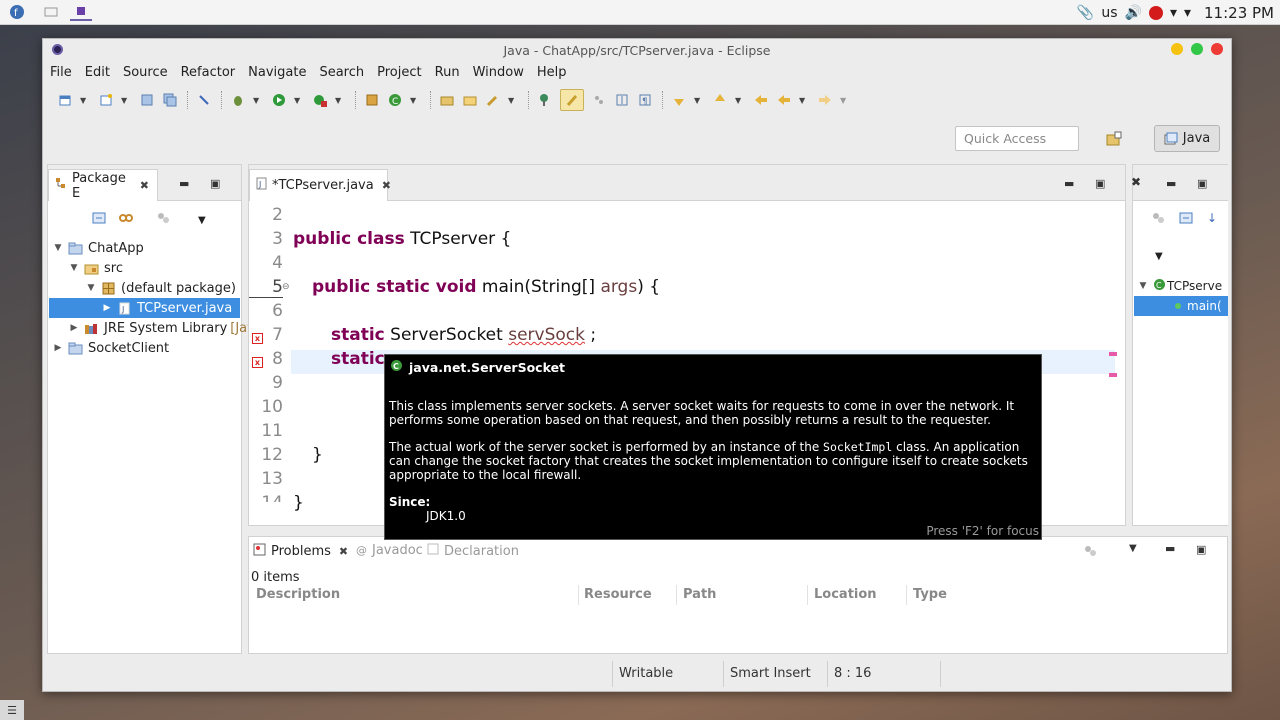  Describe the element at coordinates (17, 12) in the screenshot. I see `fedora-launcher-icon: f` at that location.